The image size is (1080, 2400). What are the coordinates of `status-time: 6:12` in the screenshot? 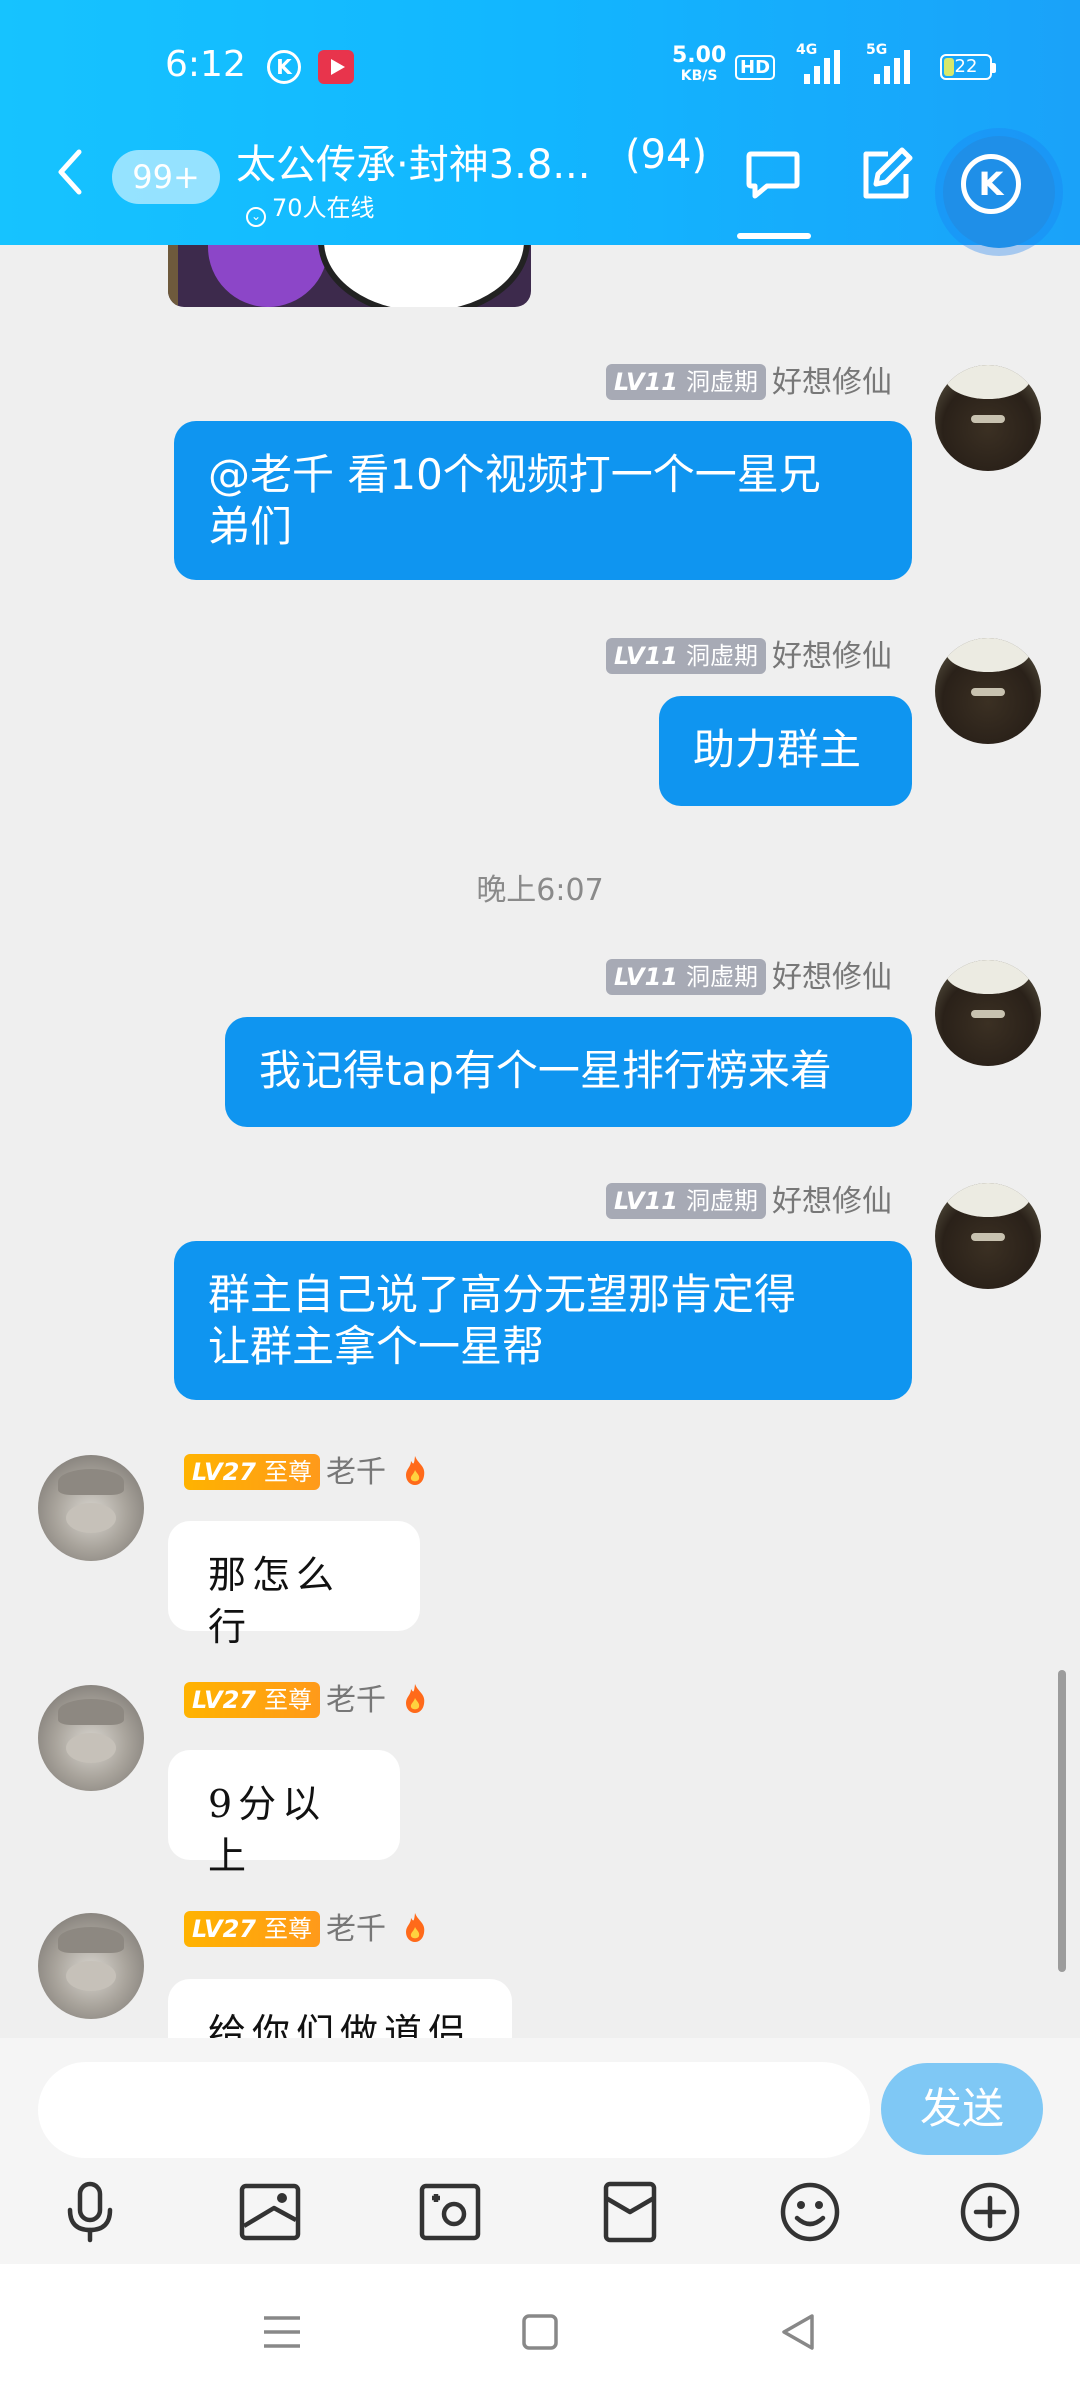 It's located at (205, 64).